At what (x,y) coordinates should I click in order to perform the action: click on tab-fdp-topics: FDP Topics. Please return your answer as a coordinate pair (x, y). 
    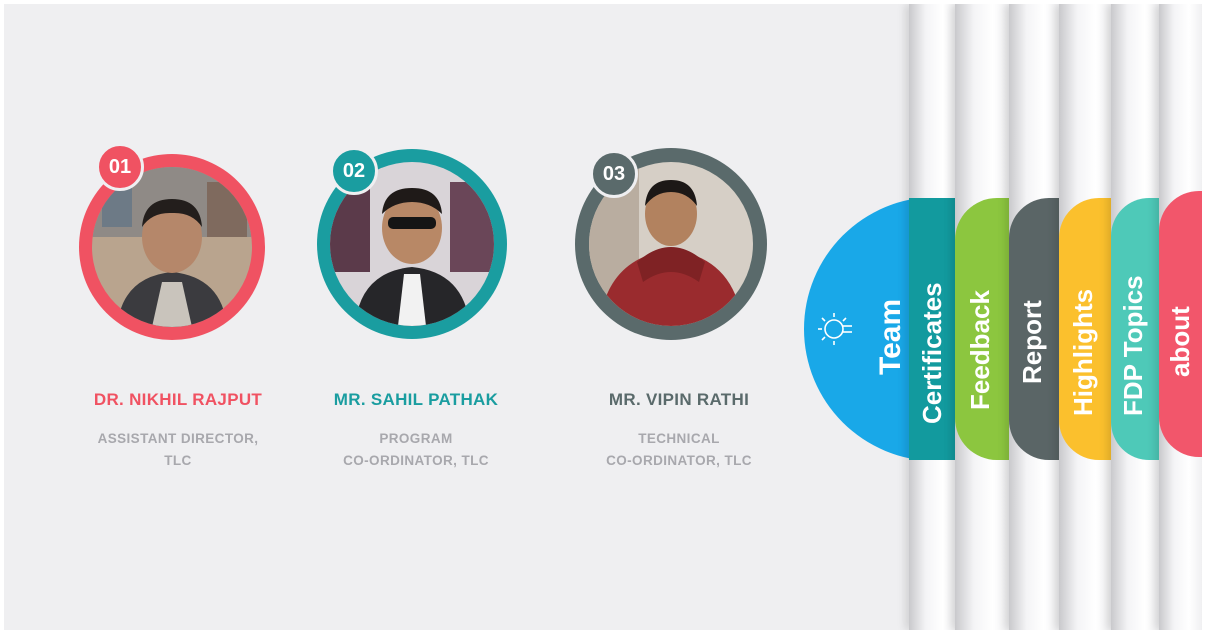
    Looking at the image, I should click on (1135, 329).